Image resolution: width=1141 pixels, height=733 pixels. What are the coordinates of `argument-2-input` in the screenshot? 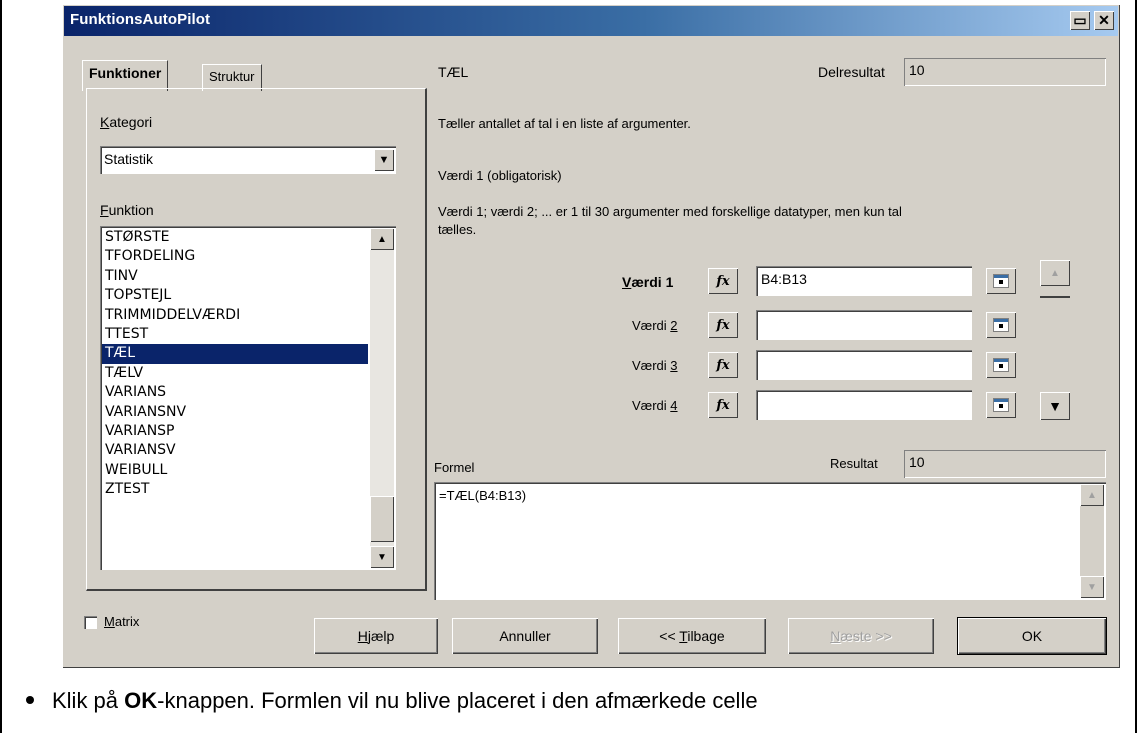 It's located at (864, 325).